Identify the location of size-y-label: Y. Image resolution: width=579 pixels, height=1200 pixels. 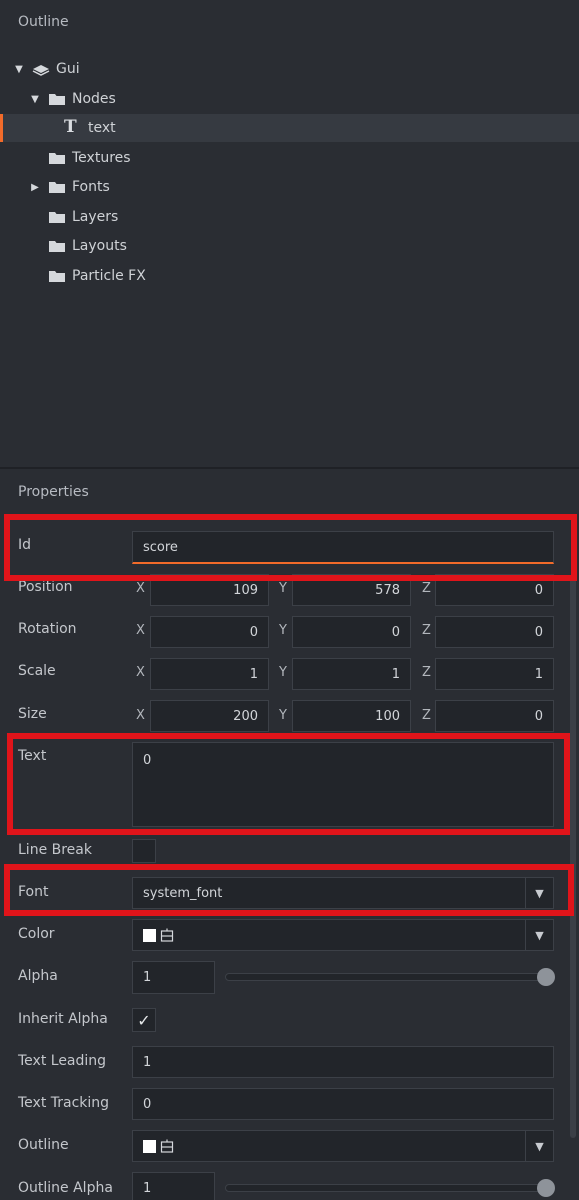
(283, 715).